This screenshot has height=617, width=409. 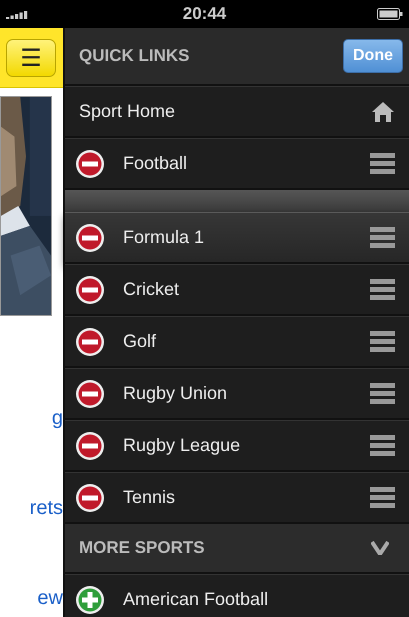 I want to click on sport-label: Rugby League, so click(x=182, y=445).